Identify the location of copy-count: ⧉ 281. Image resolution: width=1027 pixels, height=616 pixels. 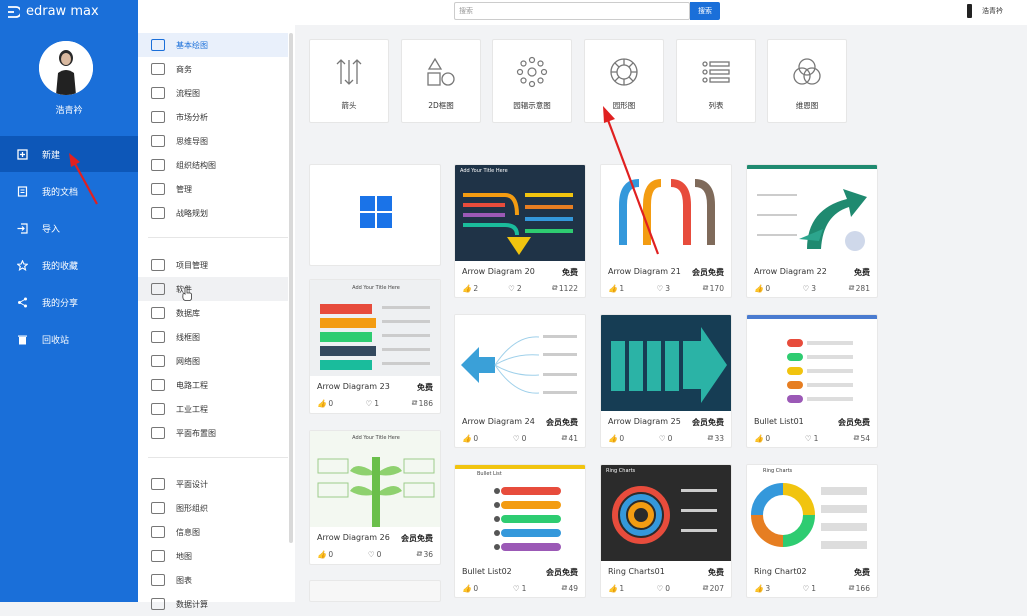
(859, 288).